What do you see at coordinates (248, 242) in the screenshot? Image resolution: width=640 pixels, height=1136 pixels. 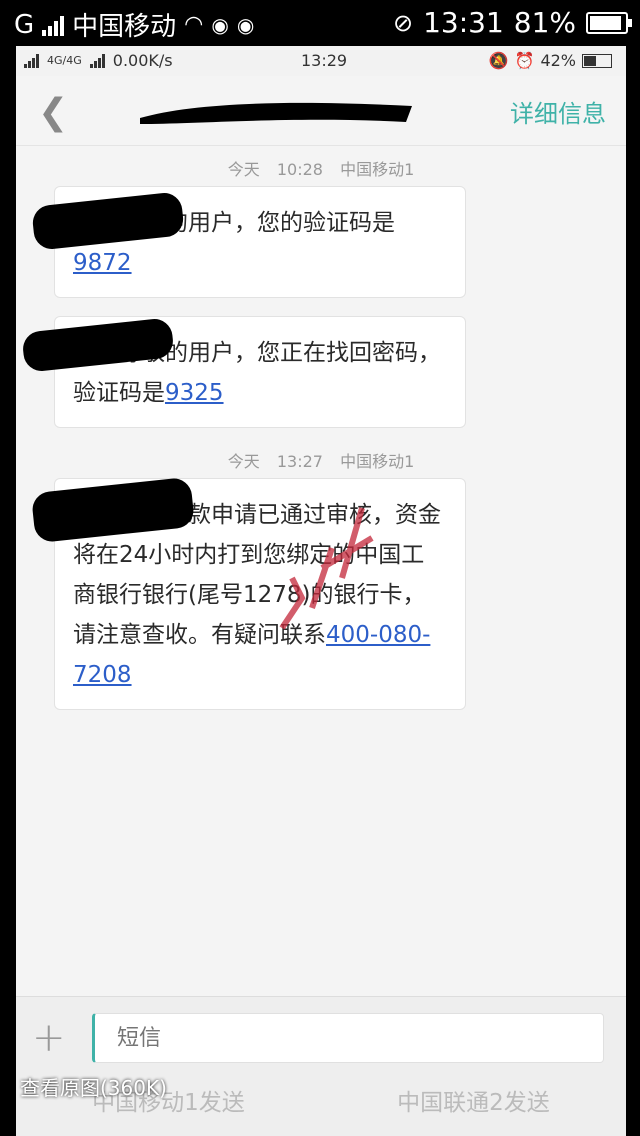 I see `message-bubble: 【】尊敬的用户，您的验证码是9872` at bounding box center [248, 242].